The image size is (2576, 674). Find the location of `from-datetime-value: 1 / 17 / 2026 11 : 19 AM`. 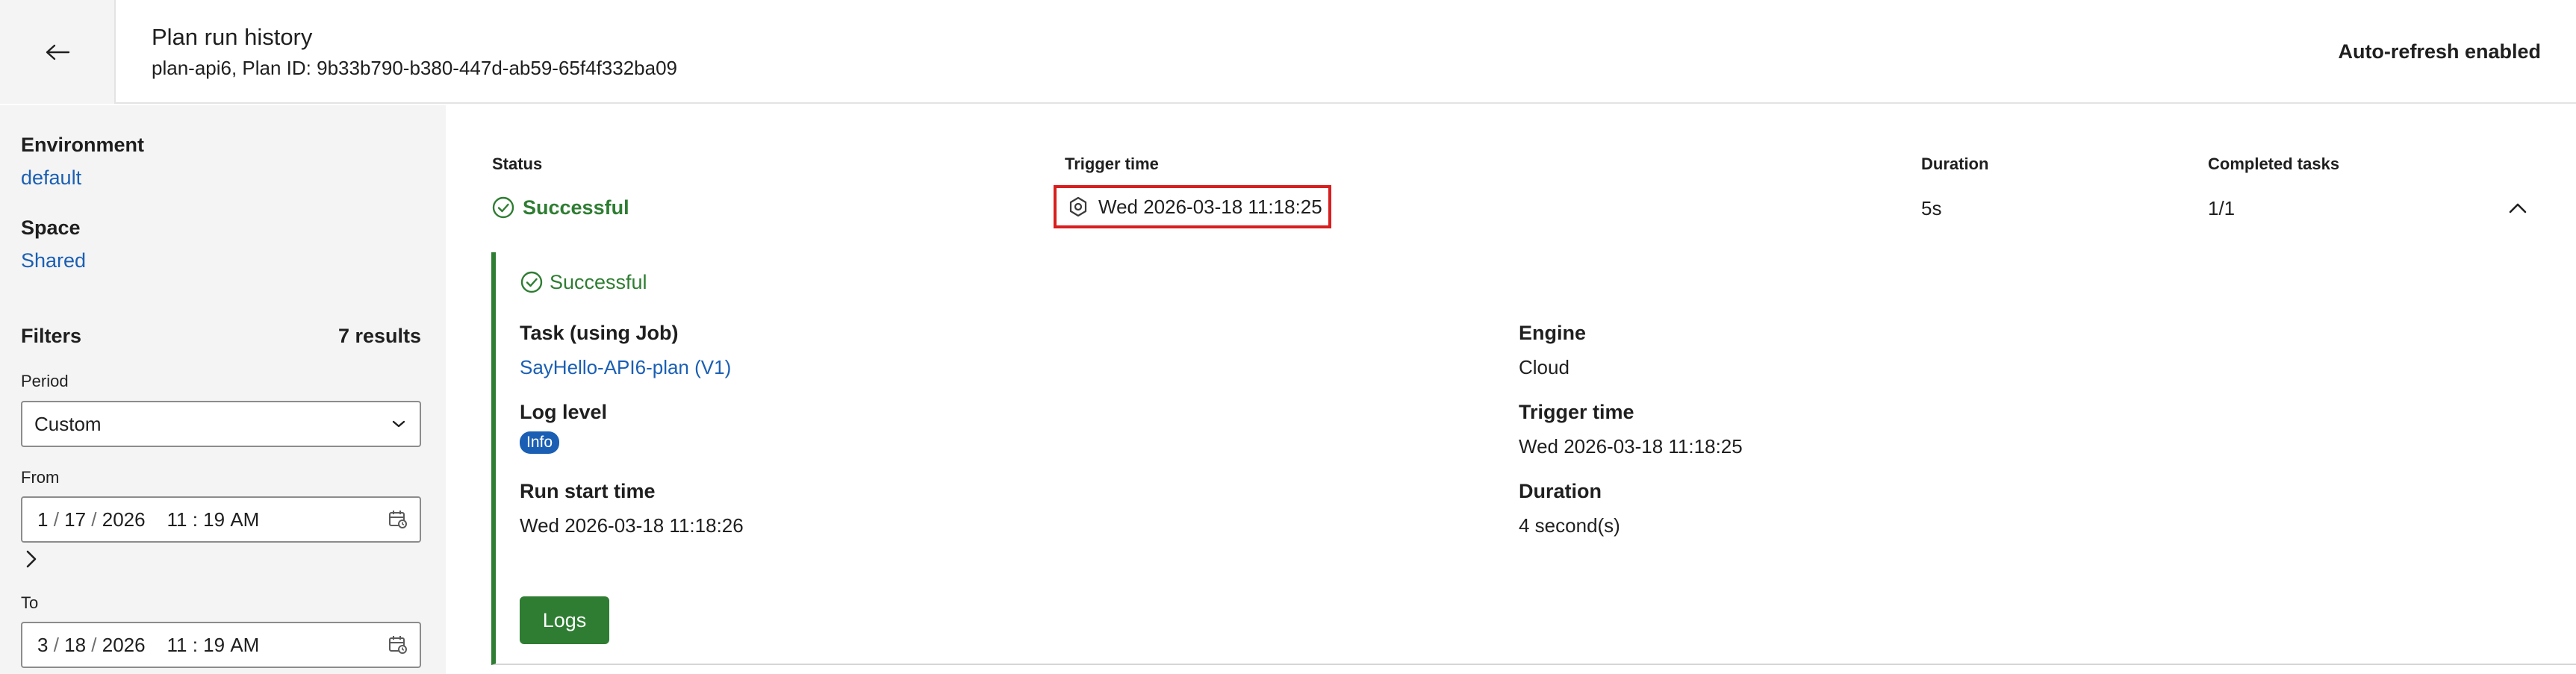

from-datetime-value: 1 / 17 / 2026 11 : 19 AM is located at coordinates (148, 520).